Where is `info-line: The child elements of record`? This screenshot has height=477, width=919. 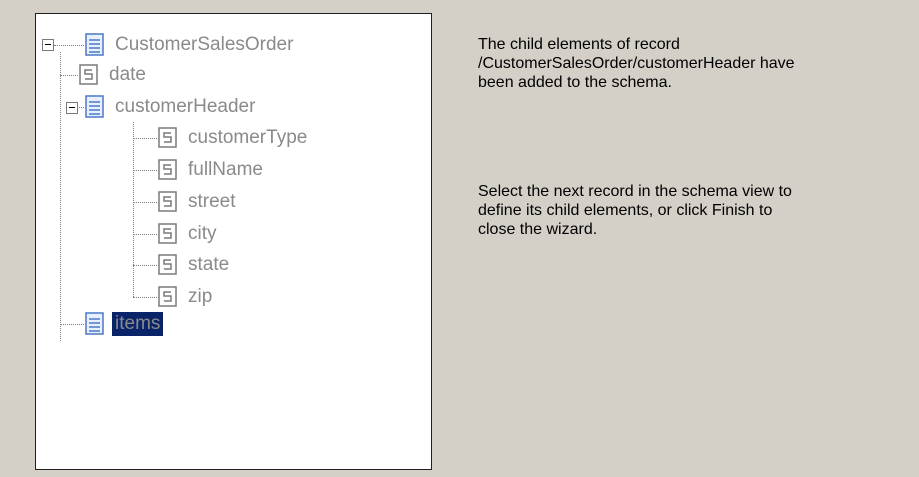 info-line: The child elements of record is located at coordinates (579, 44).